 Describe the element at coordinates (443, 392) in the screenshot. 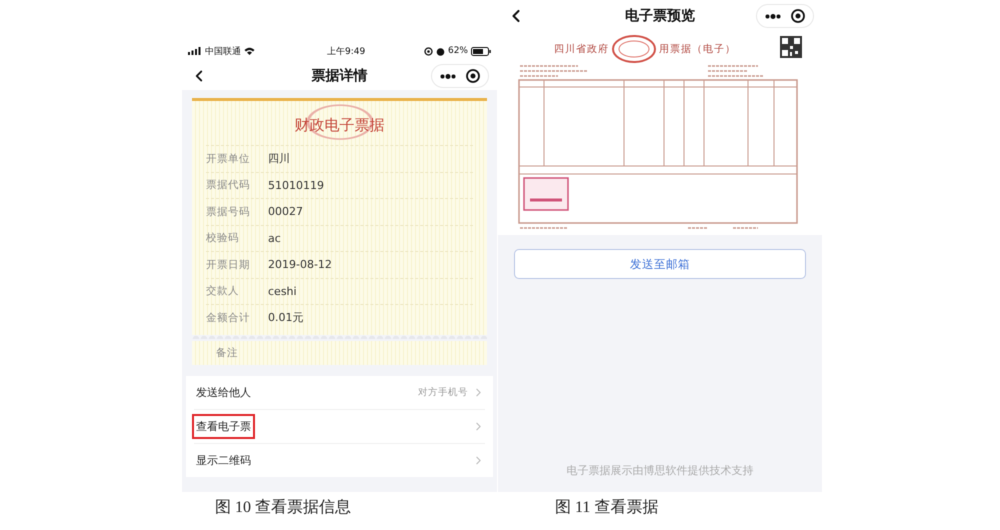

I see `action-hint: 对方手机号` at that location.